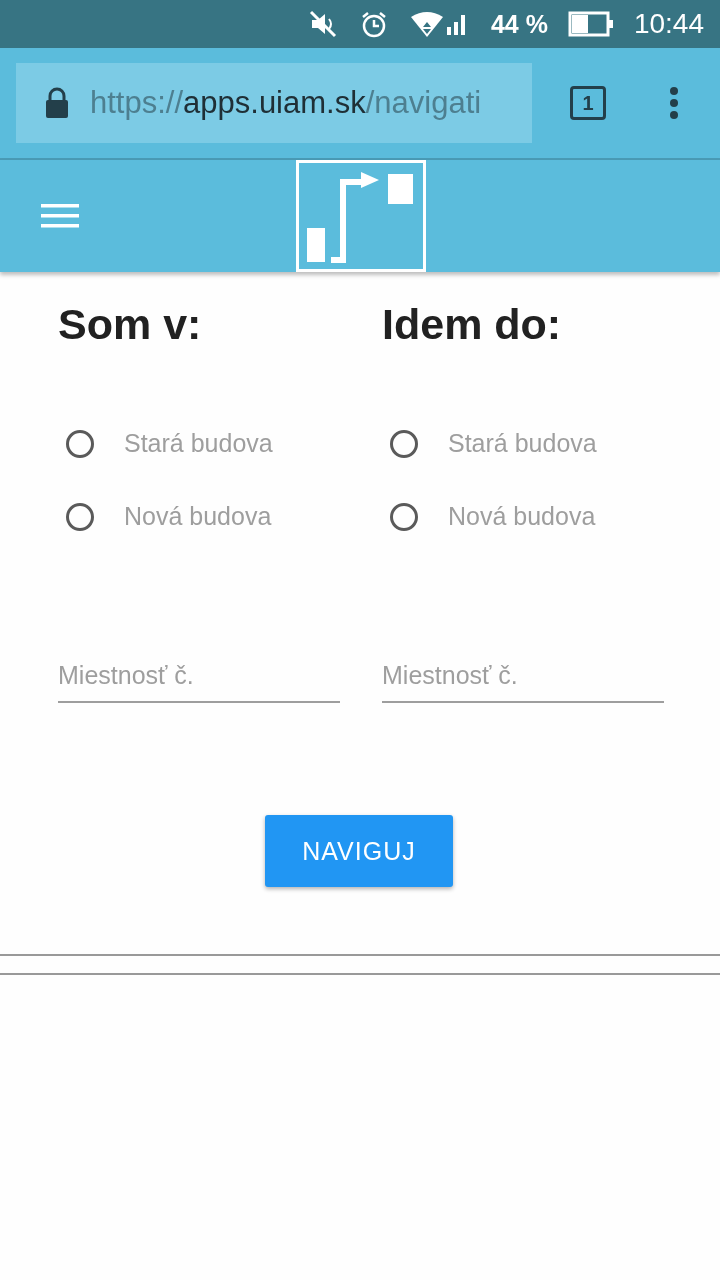 The height and width of the screenshot is (1280, 720). Describe the element at coordinates (57, 103) in the screenshot. I see `lock-icon` at that location.